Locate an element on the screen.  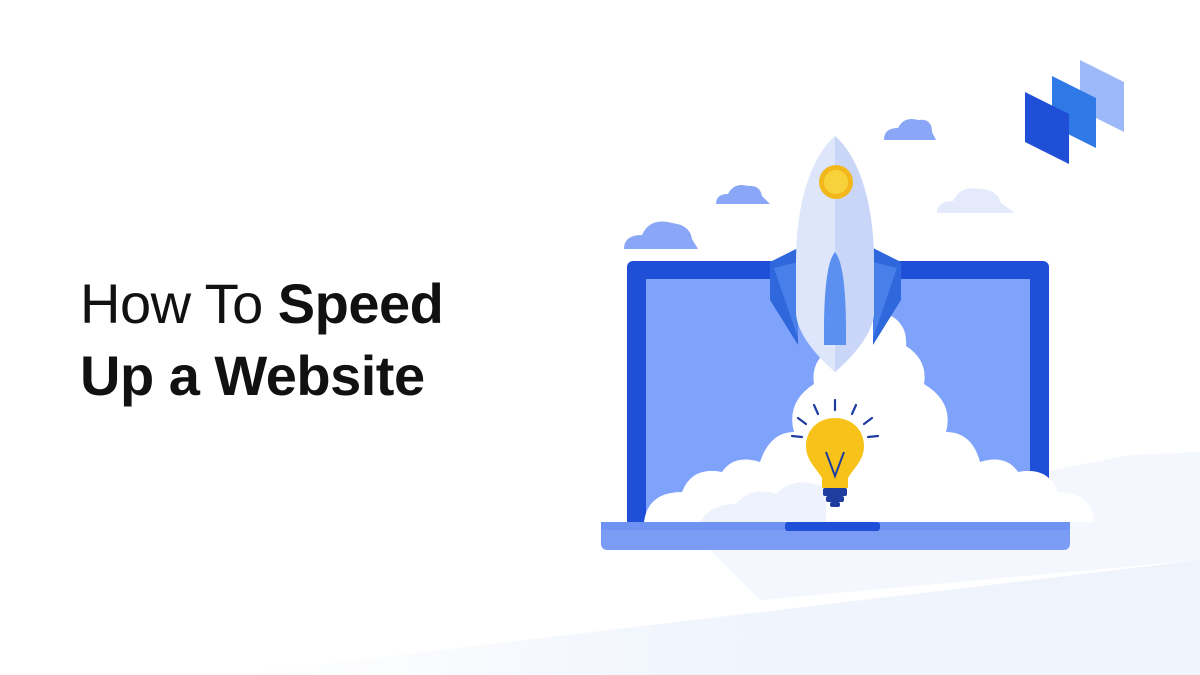
brand-logo-icon is located at coordinates (1074, 112).